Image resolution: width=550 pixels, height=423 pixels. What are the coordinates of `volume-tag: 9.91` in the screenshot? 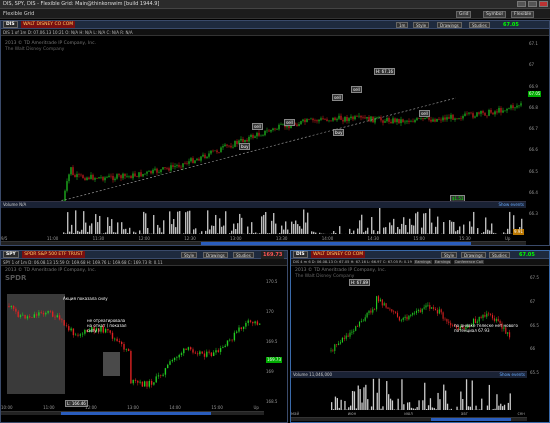 It's located at (518, 232).